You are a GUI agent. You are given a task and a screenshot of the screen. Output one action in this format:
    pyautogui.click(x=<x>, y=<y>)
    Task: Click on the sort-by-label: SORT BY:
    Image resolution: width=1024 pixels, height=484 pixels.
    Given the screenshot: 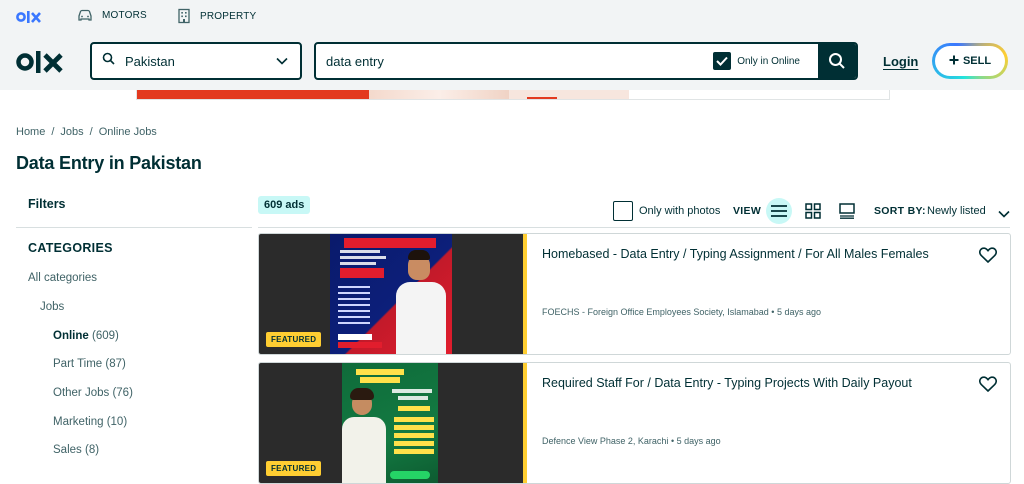 What is the action you would take?
    pyautogui.click(x=900, y=211)
    